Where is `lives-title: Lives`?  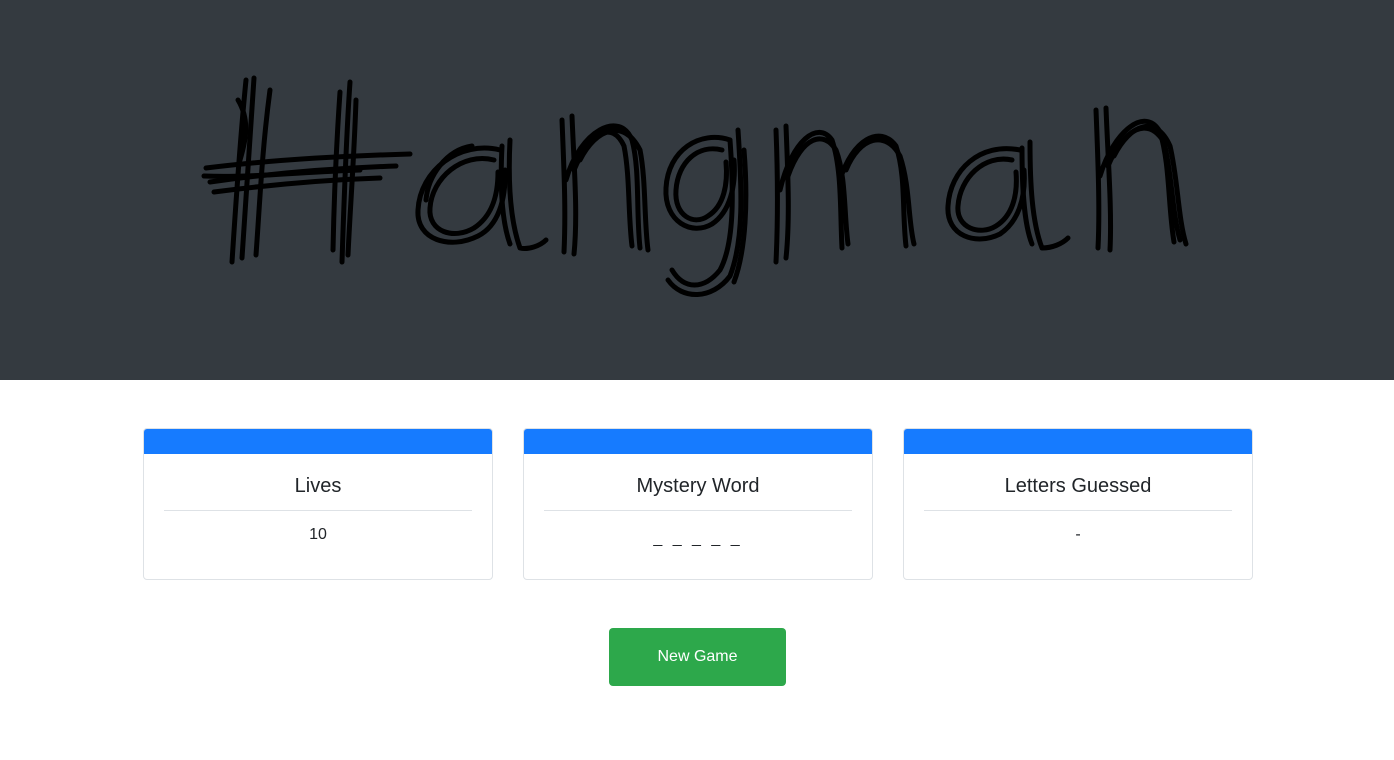 lives-title: Lives is located at coordinates (318, 492).